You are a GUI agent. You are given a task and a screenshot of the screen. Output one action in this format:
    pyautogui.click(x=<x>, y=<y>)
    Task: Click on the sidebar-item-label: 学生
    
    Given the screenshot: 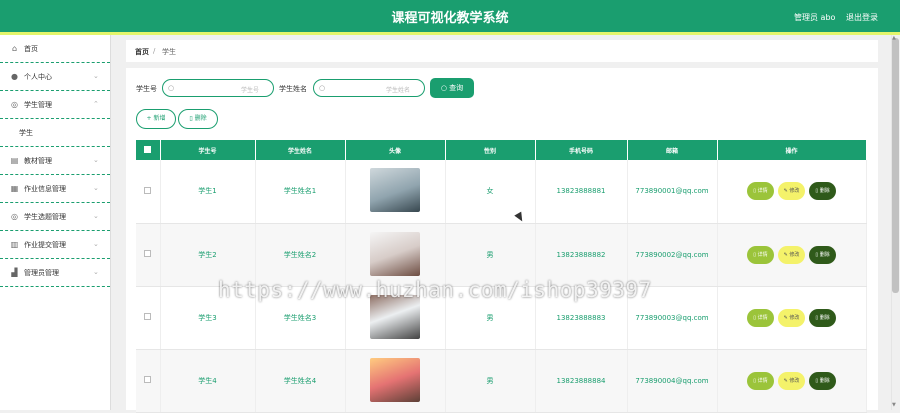 What is the action you would take?
    pyautogui.click(x=26, y=133)
    